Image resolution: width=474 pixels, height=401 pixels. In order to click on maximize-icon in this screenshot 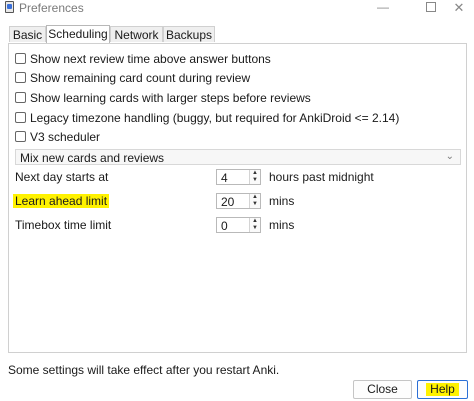, I will do `click(431, 6)`.